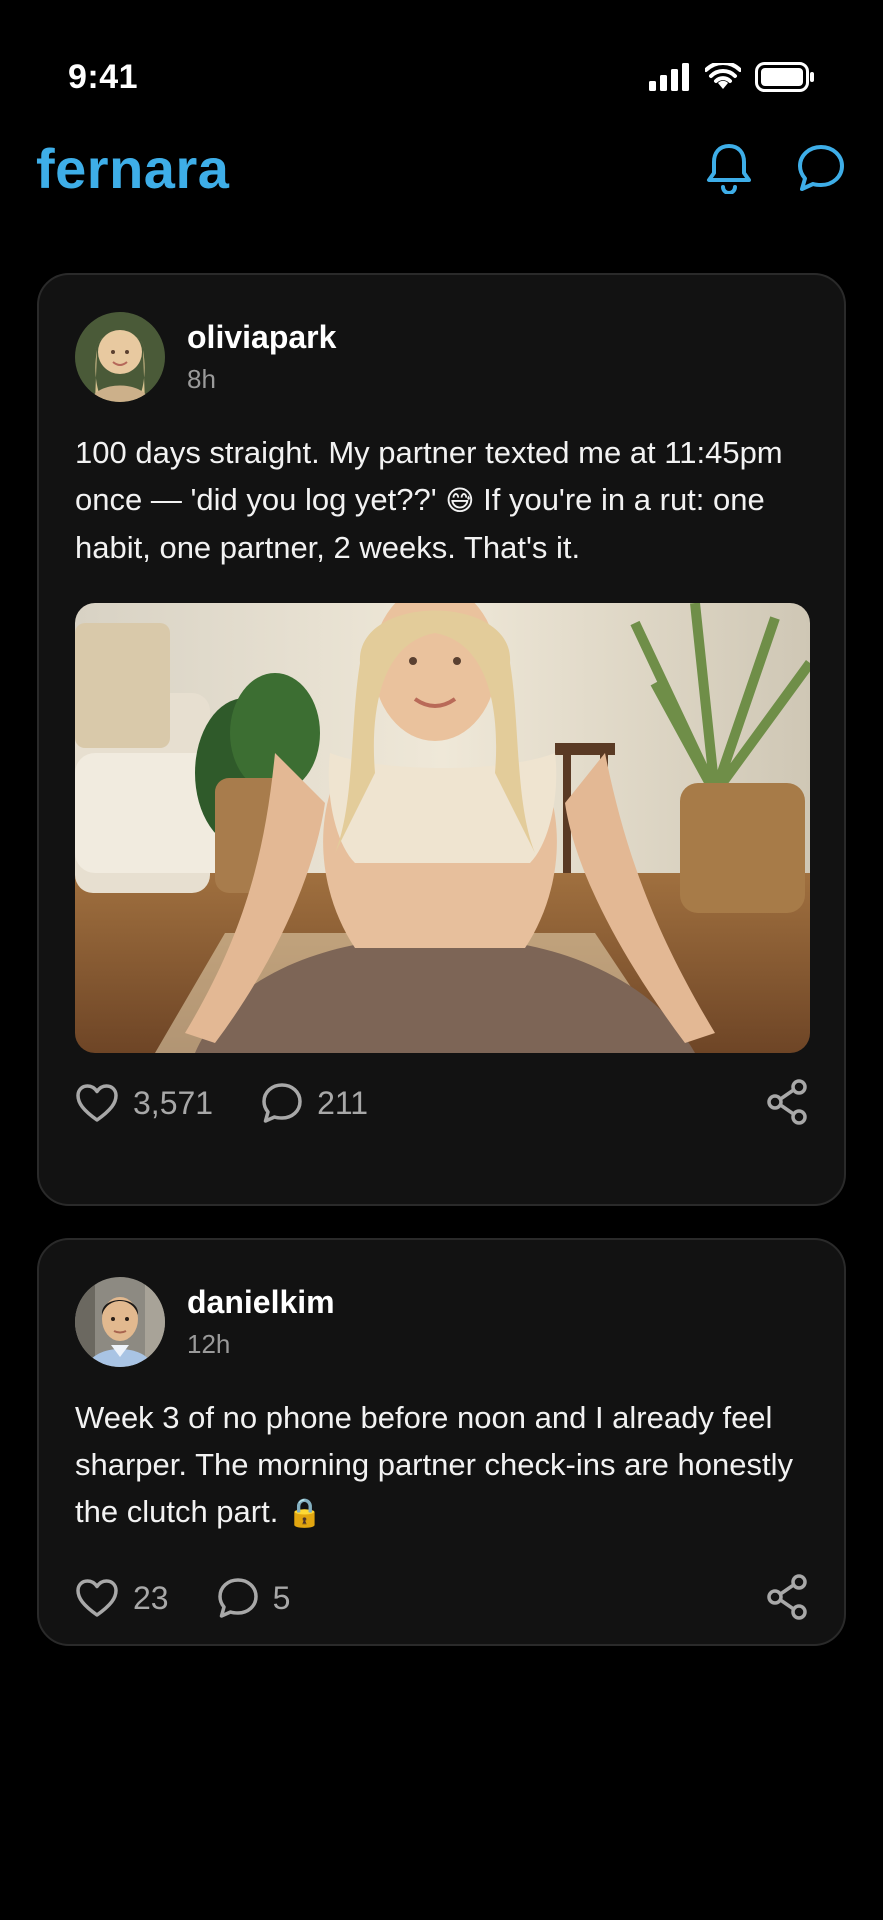  Describe the element at coordinates (261, 1302) in the screenshot. I see `author-name: danielkim` at that location.